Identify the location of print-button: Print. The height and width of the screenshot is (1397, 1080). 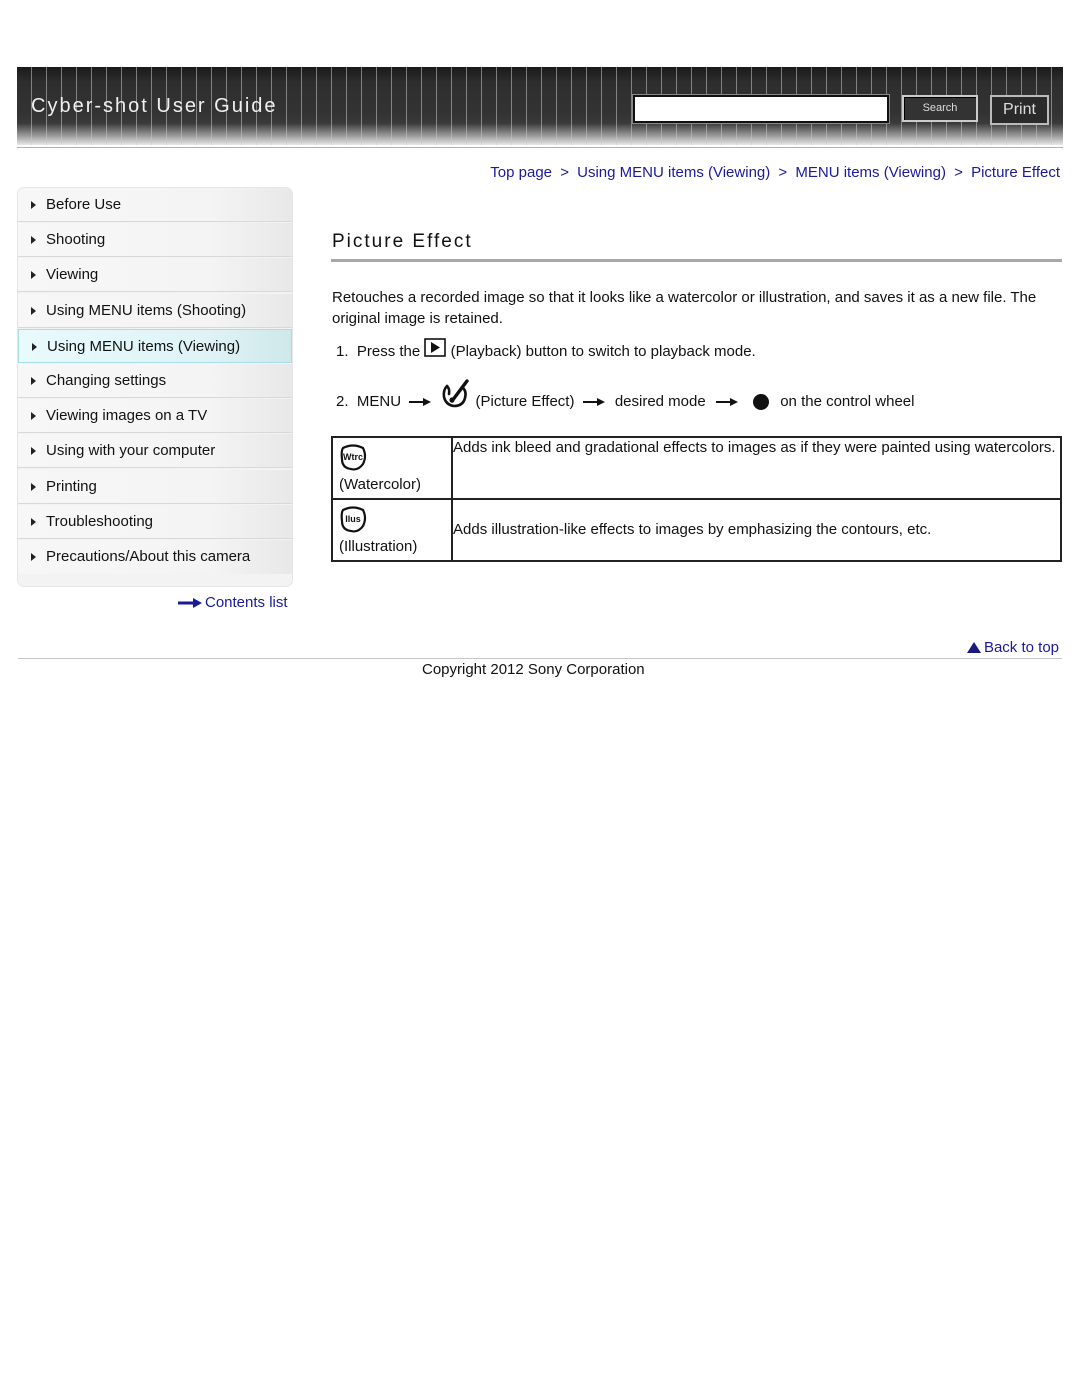
(1019, 110).